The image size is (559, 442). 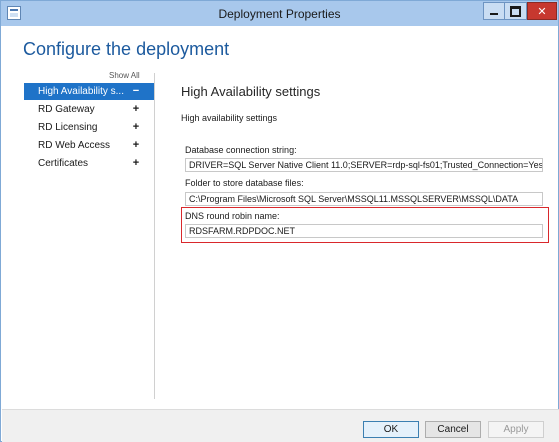 I want to click on nav-item-rd-licensing: RD Licensing +, so click(x=89, y=127).